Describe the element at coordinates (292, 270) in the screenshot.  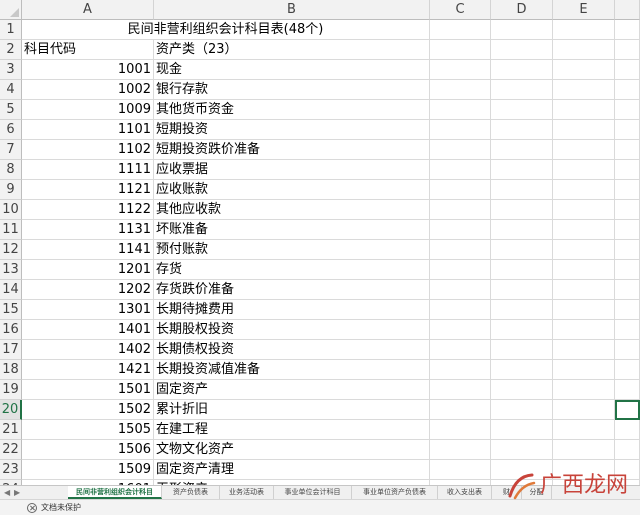
I see `account-name-cell: 存货` at that location.